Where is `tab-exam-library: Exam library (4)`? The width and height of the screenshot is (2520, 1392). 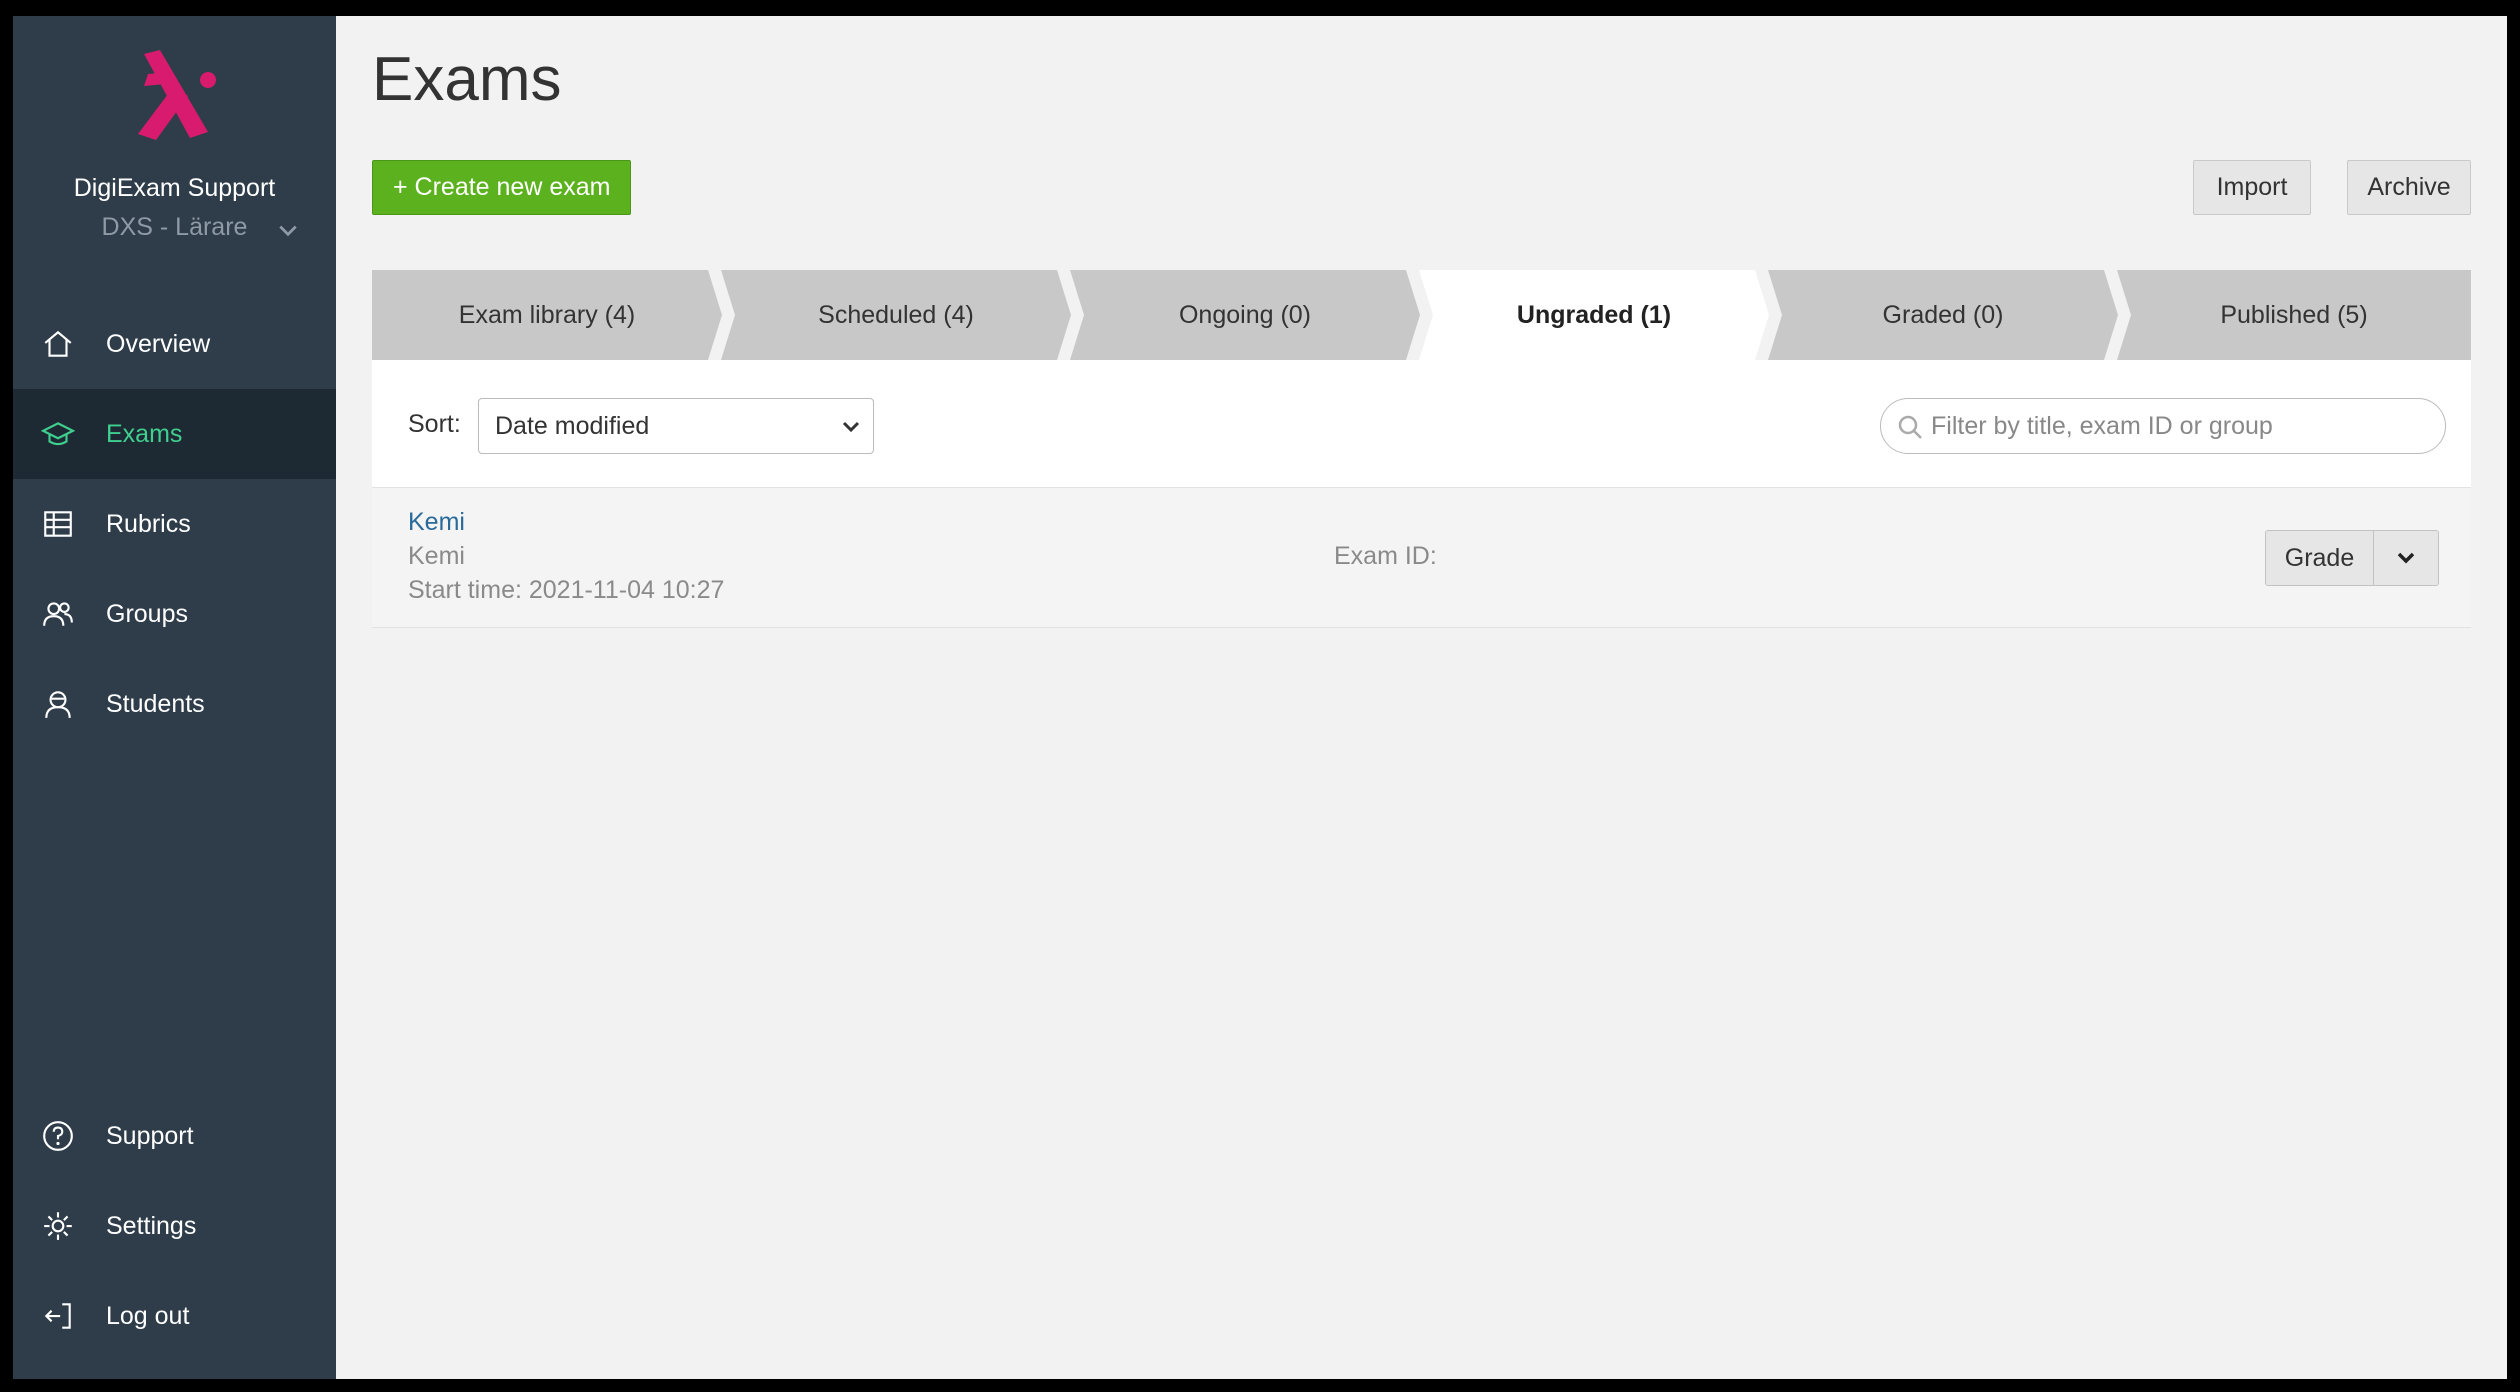
tab-exam-library: Exam library (4) is located at coordinates (547, 315).